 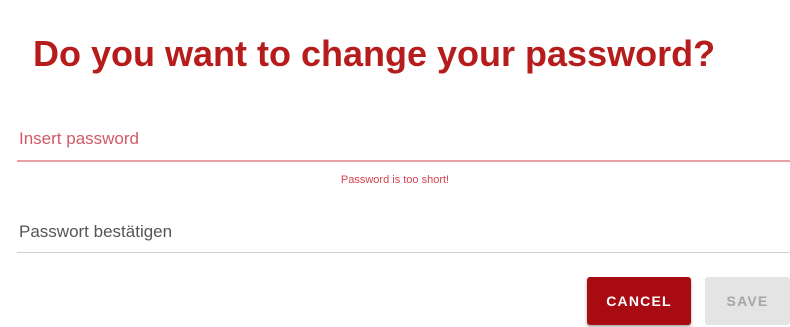 I want to click on password-error-message: Password is too short!, so click(x=395, y=180).